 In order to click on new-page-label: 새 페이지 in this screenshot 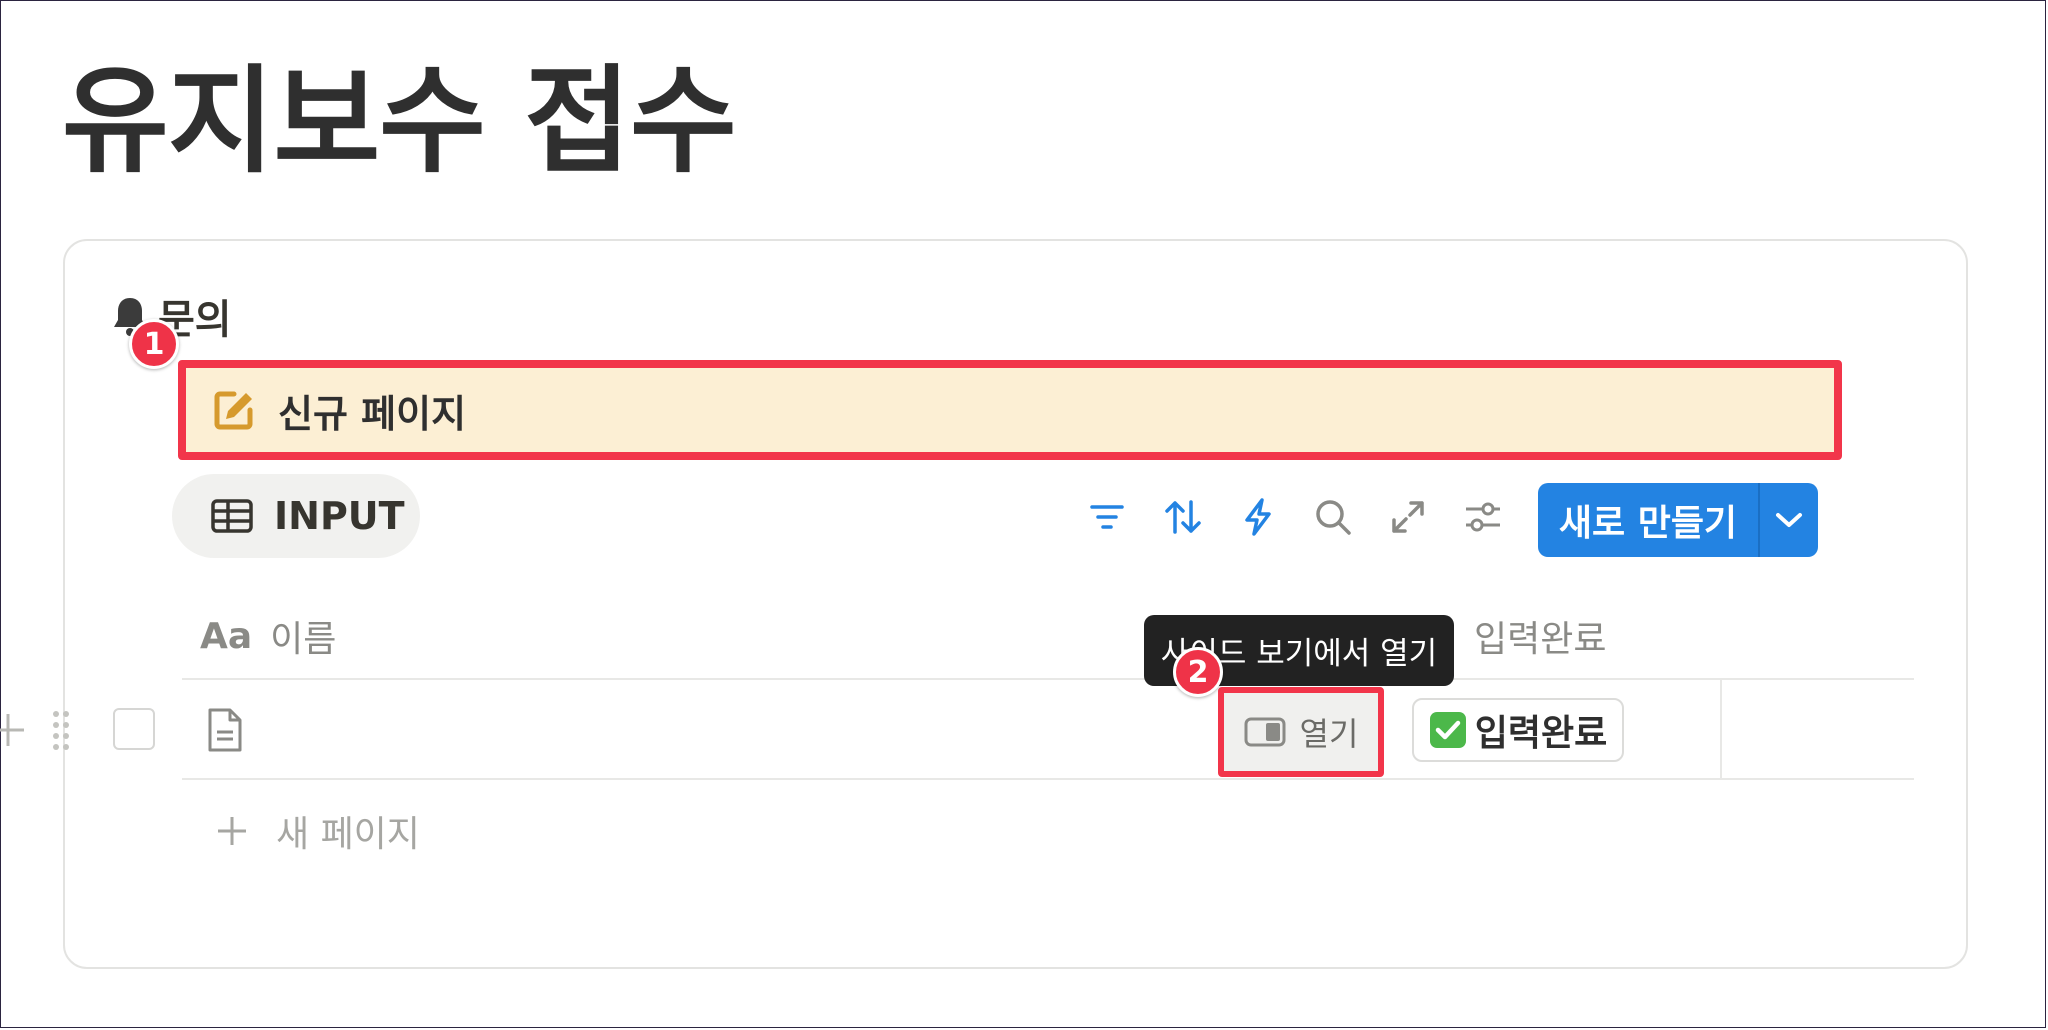, I will do `click(348, 834)`.